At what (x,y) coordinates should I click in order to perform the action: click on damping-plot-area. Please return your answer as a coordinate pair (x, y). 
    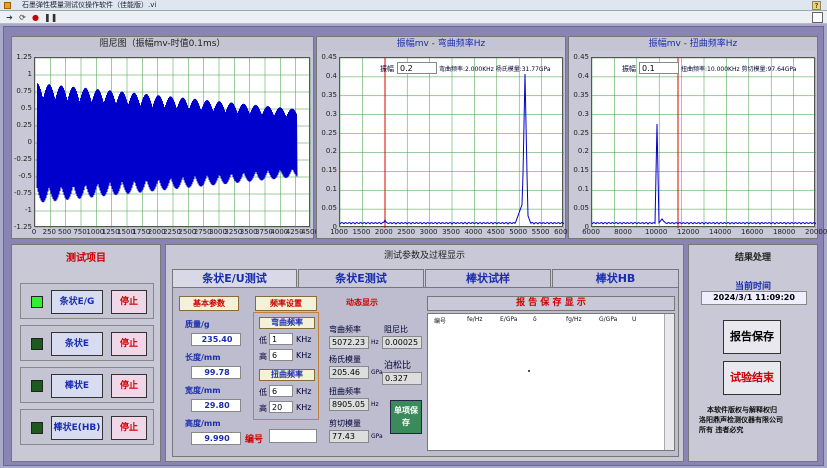
    Looking at the image, I should click on (173, 143).